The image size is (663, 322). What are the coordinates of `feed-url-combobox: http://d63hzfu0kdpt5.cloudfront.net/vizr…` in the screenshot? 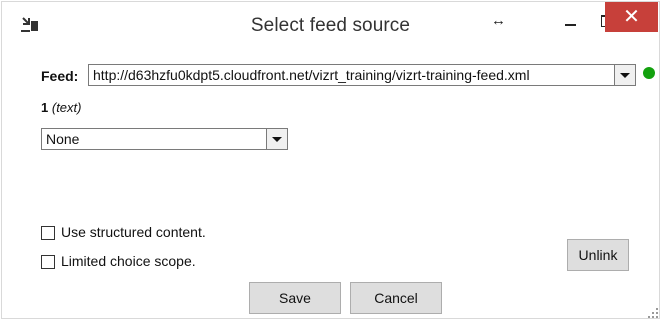 It's located at (362, 75).